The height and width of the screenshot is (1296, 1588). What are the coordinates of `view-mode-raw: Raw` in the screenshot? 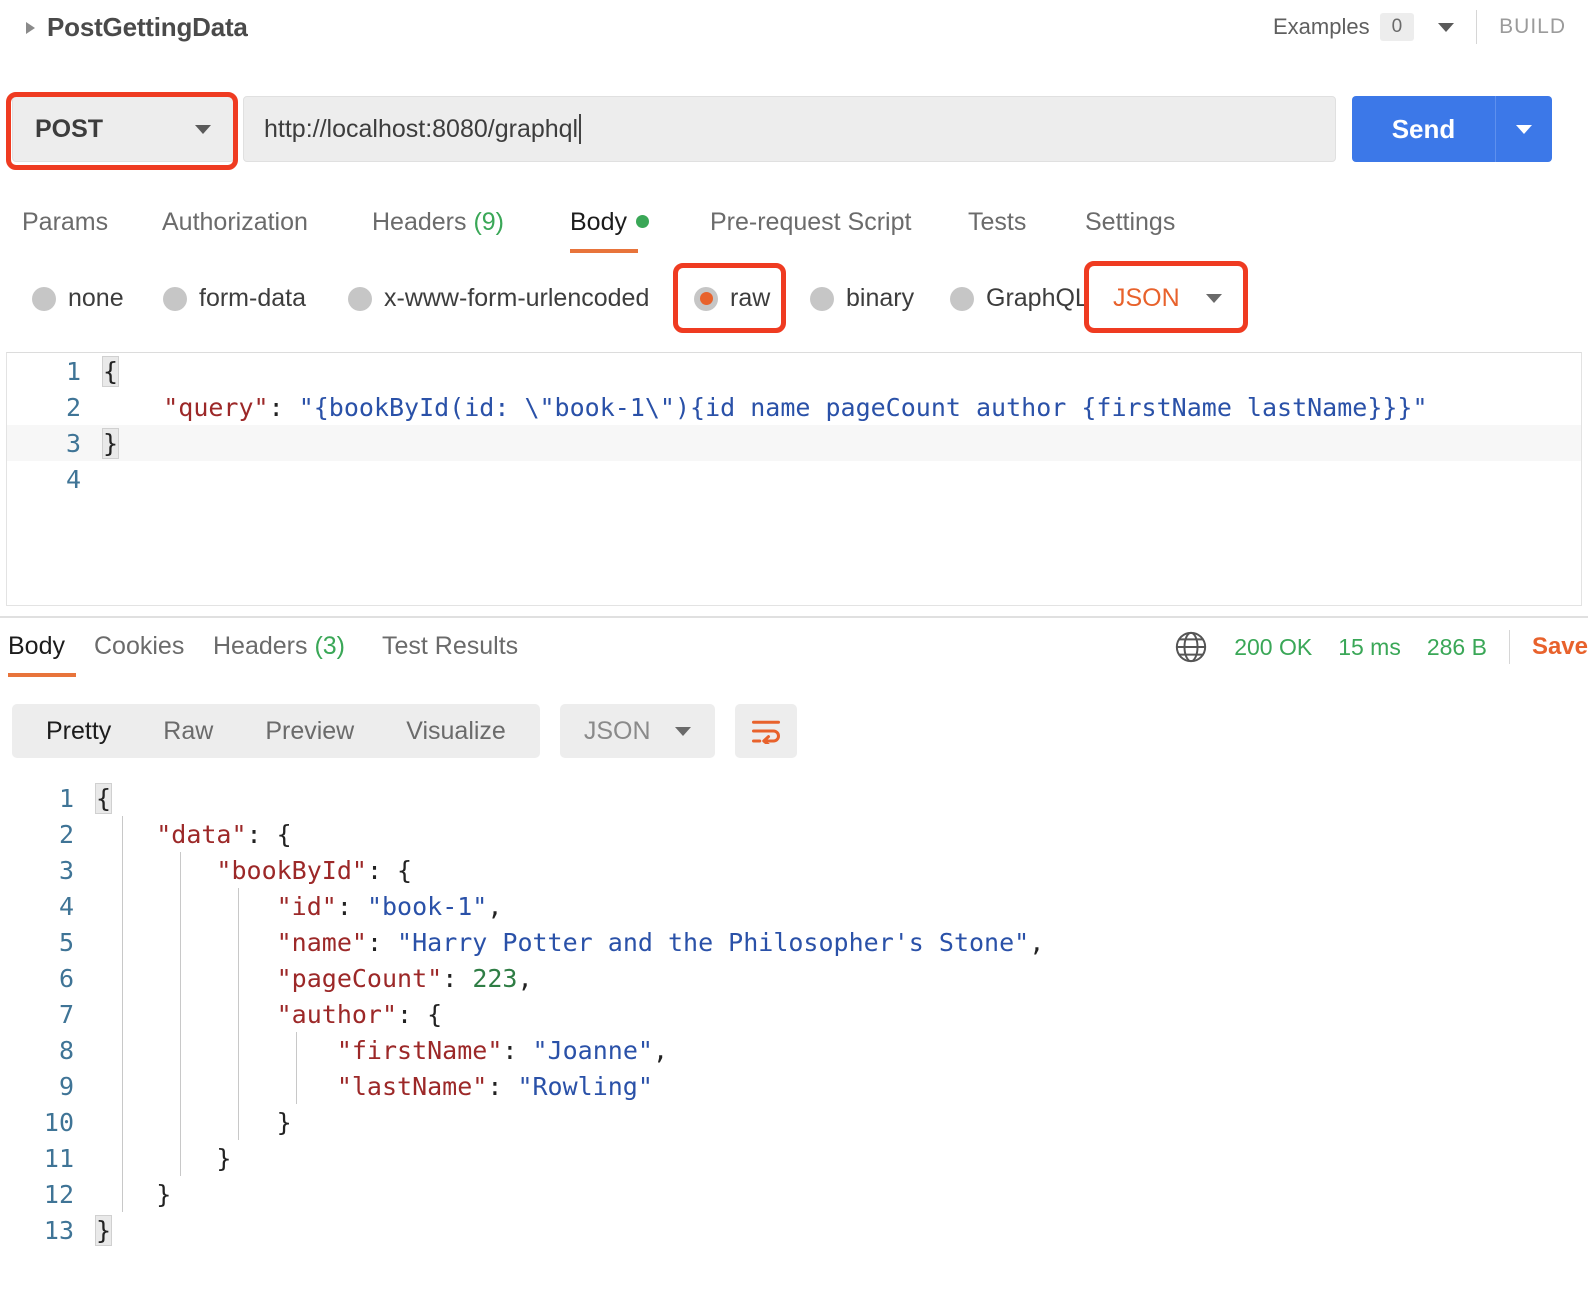 It's located at (188, 731).